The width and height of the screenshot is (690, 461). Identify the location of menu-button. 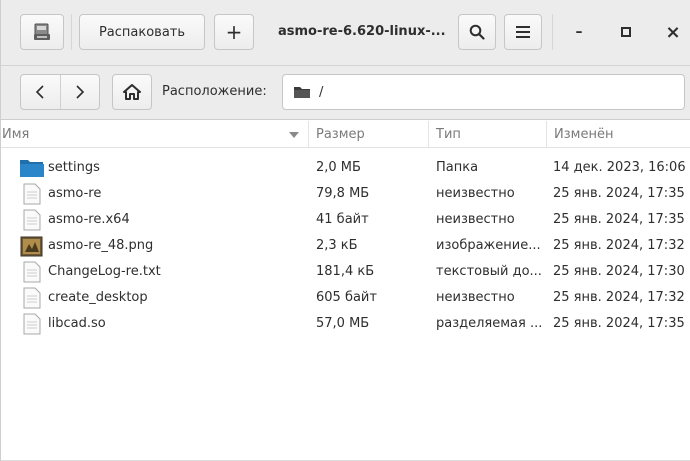
(523, 32).